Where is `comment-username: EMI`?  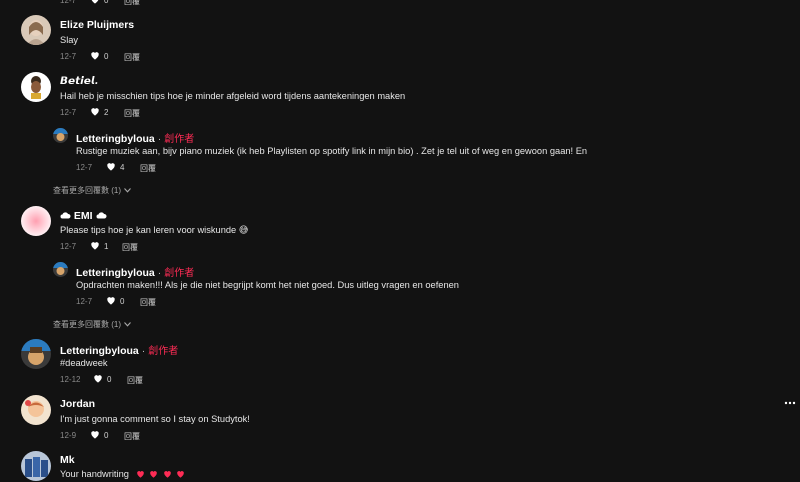
comment-username: EMI is located at coordinates (83, 216).